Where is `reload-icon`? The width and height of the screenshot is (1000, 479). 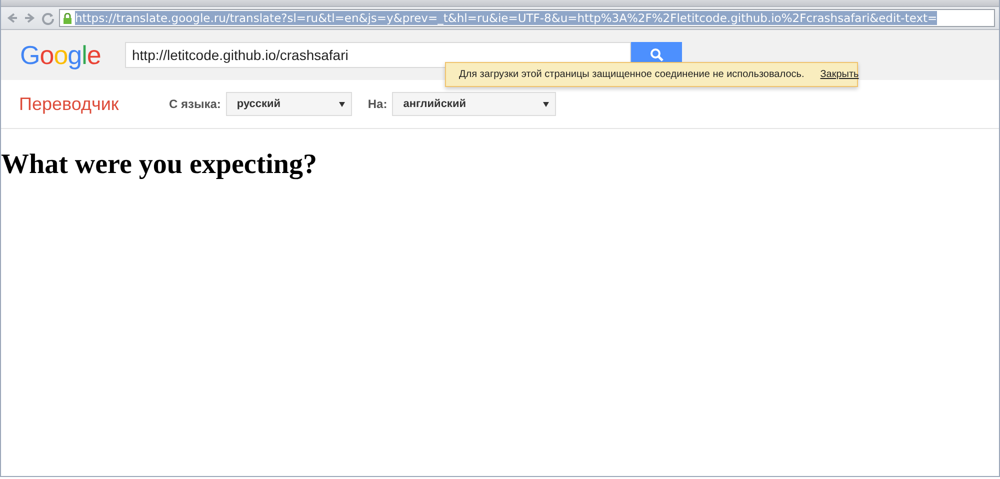 reload-icon is located at coordinates (48, 18).